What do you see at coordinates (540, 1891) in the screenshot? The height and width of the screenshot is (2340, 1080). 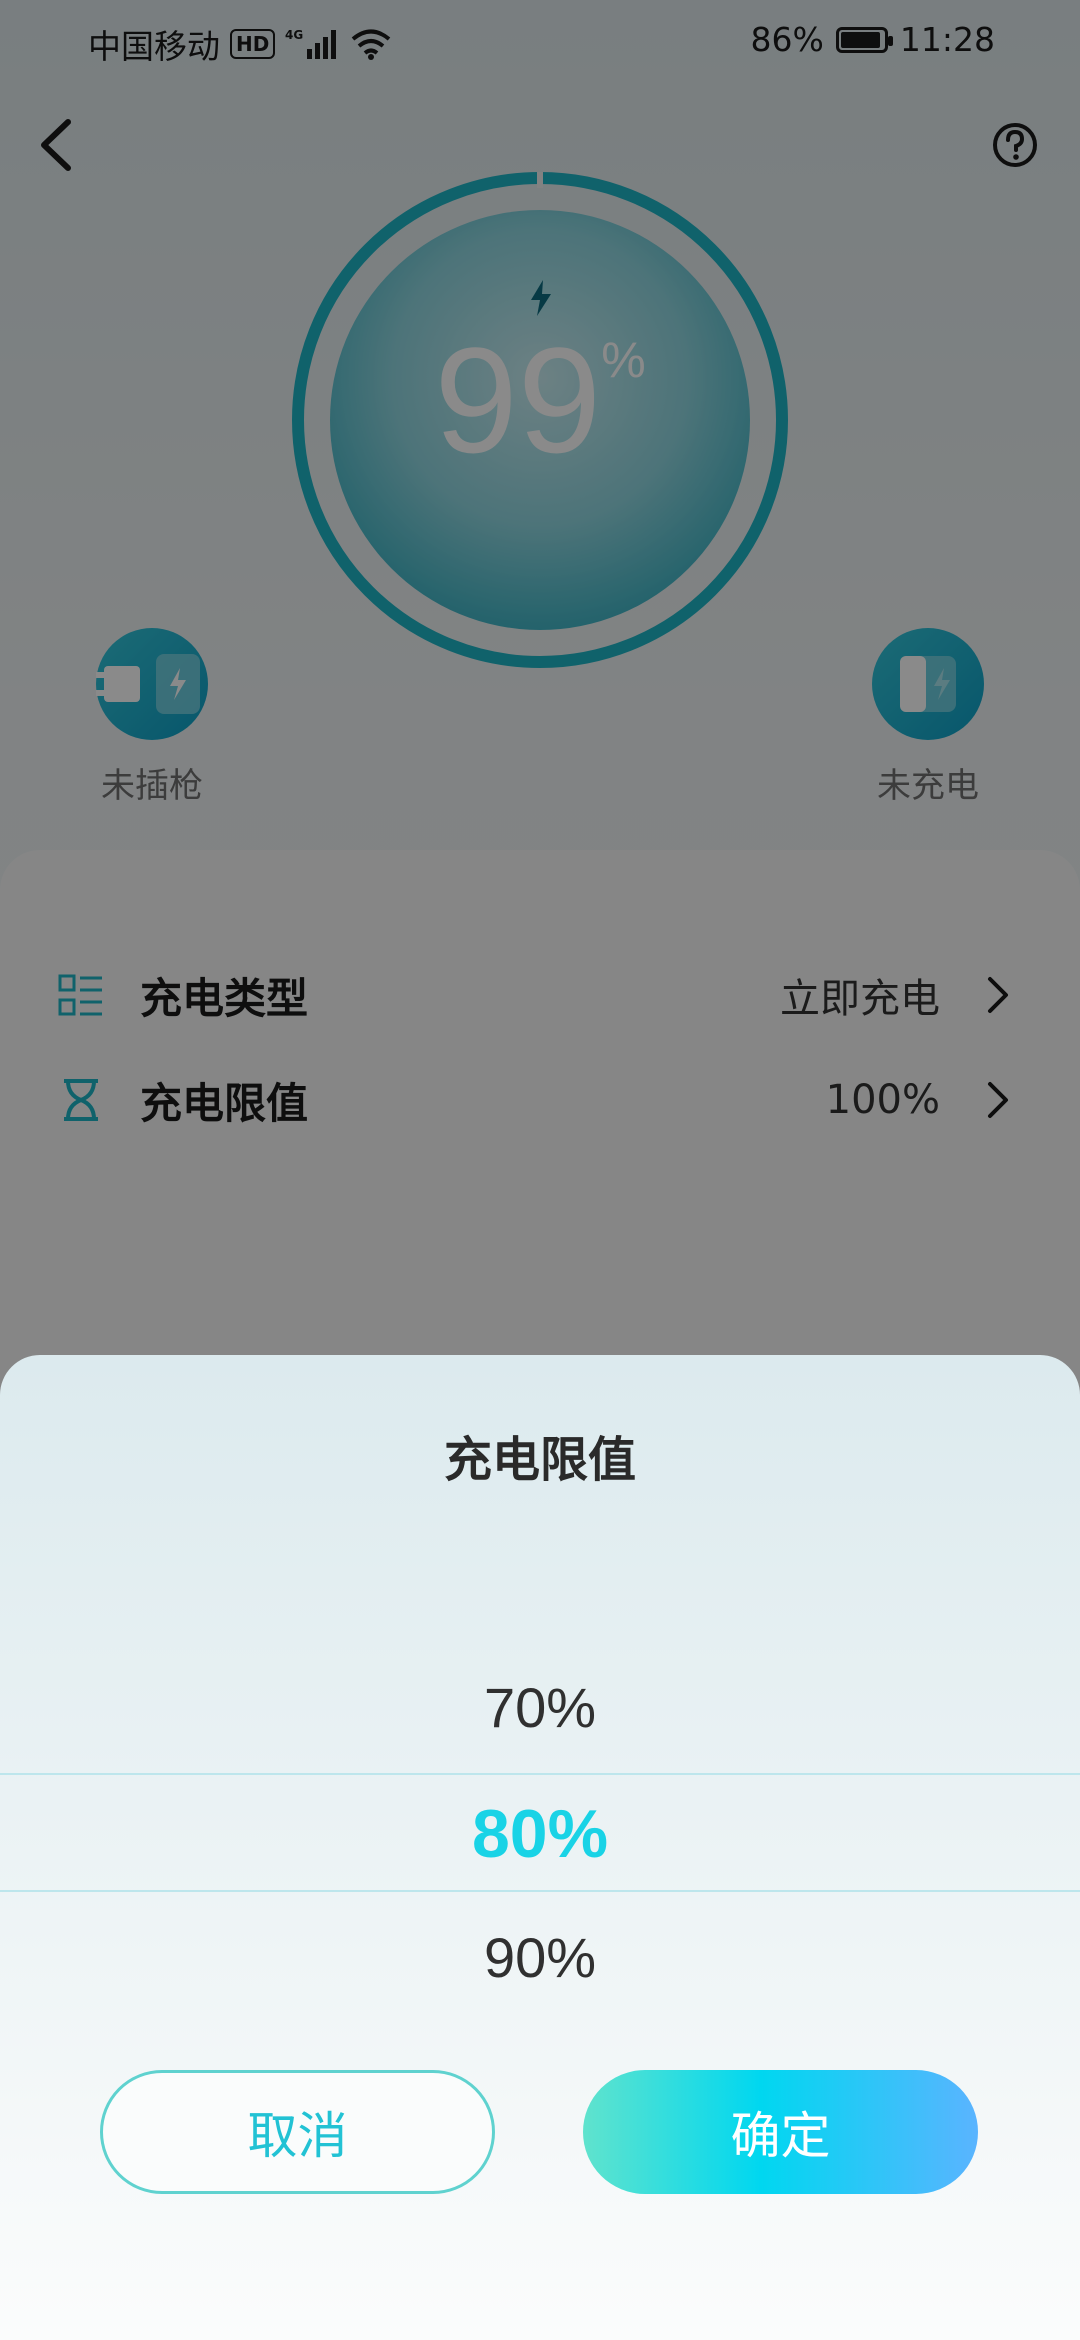 I see `picker-divider-bottom` at bounding box center [540, 1891].